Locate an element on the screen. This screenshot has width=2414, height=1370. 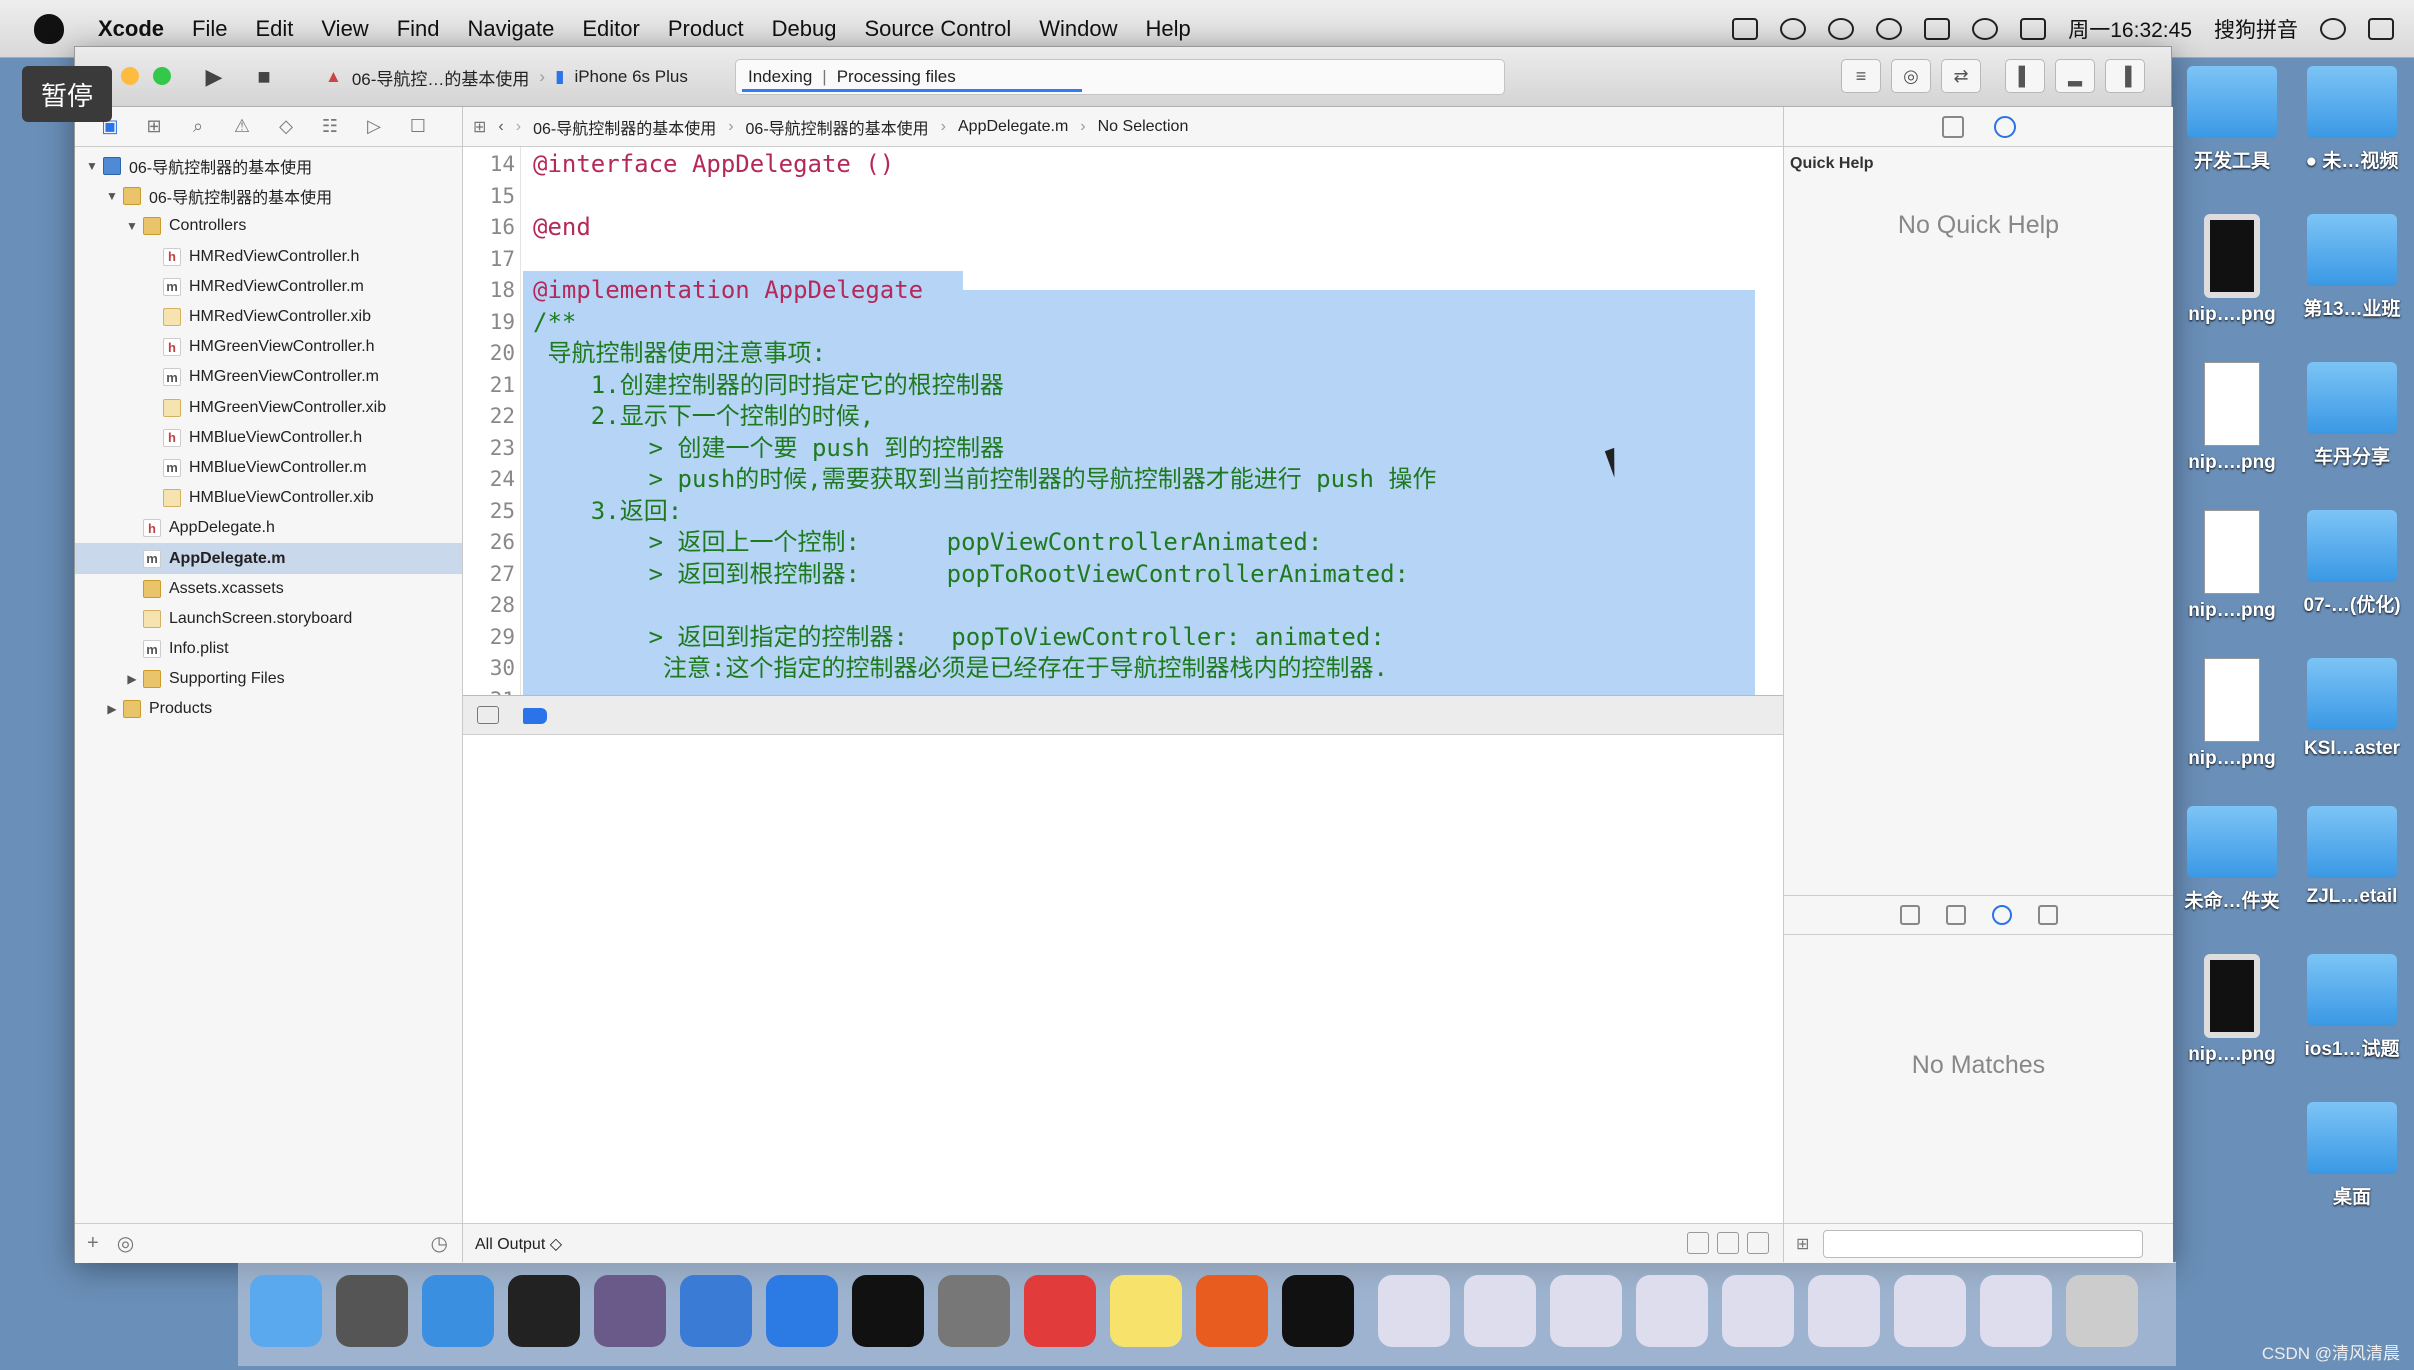
tree-item: h AppDelegate.h is located at coordinates (268, 528).